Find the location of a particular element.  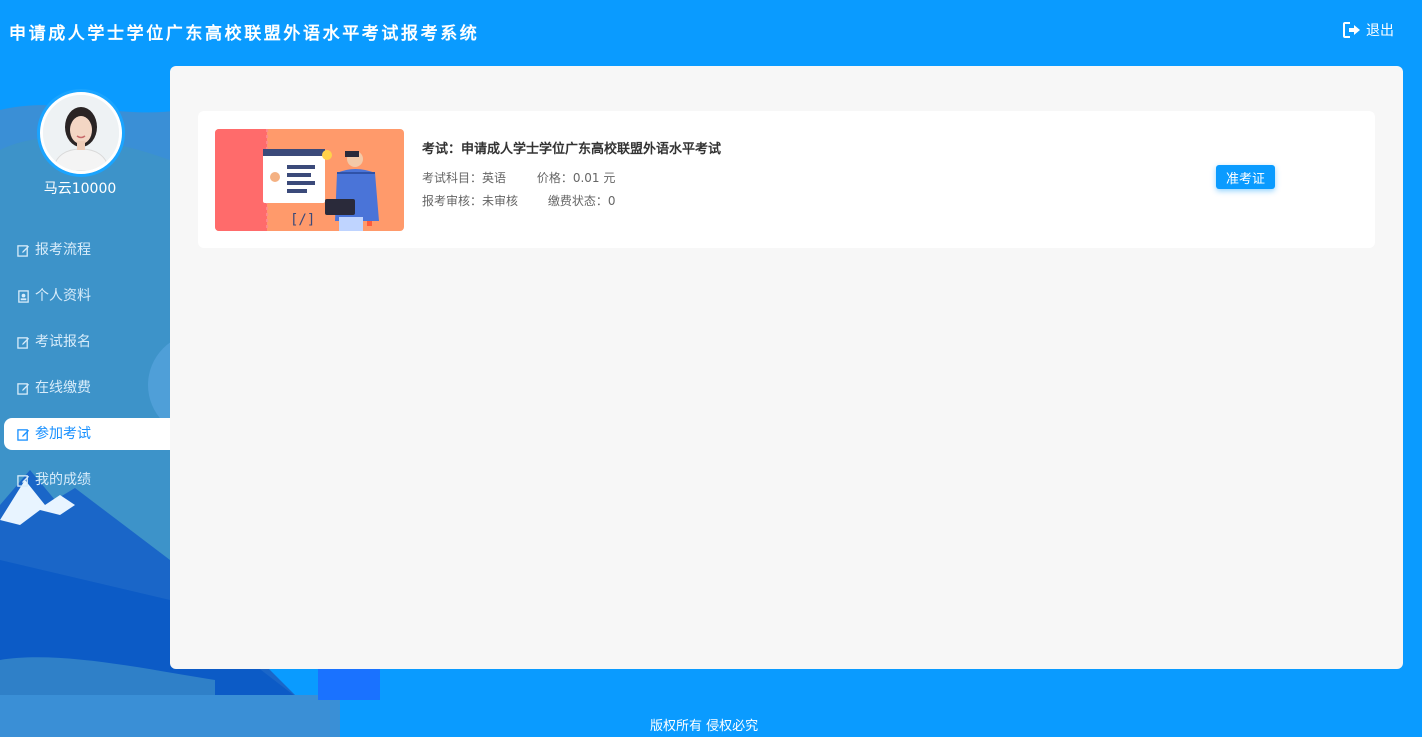

top-header: 申请成人学士学位广东高校联盟外语水平考试报考系统 退出 is located at coordinates (711, 31).